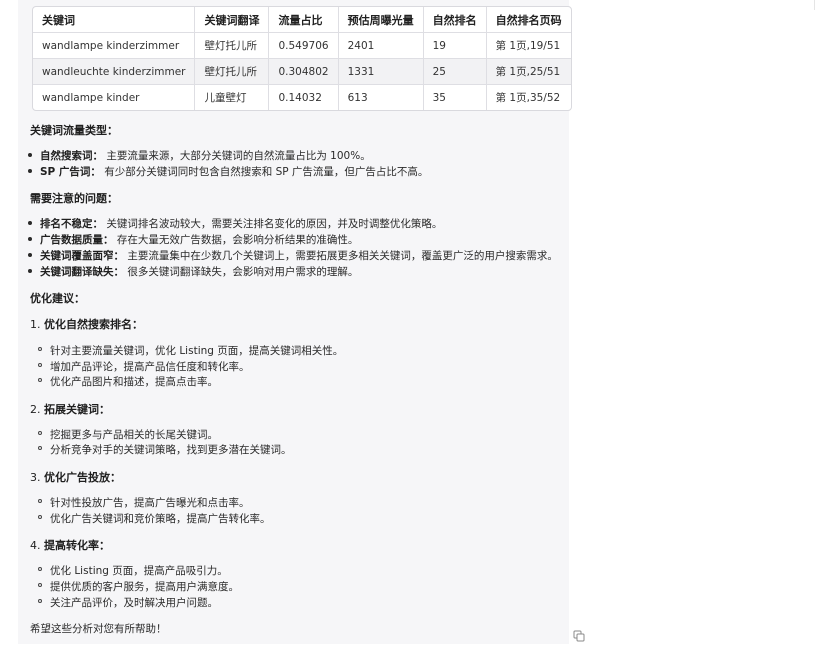  What do you see at coordinates (138, 587) in the screenshot?
I see `sub-list-item: 提供优质的客户服务，提高用户满意度。` at bounding box center [138, 587].